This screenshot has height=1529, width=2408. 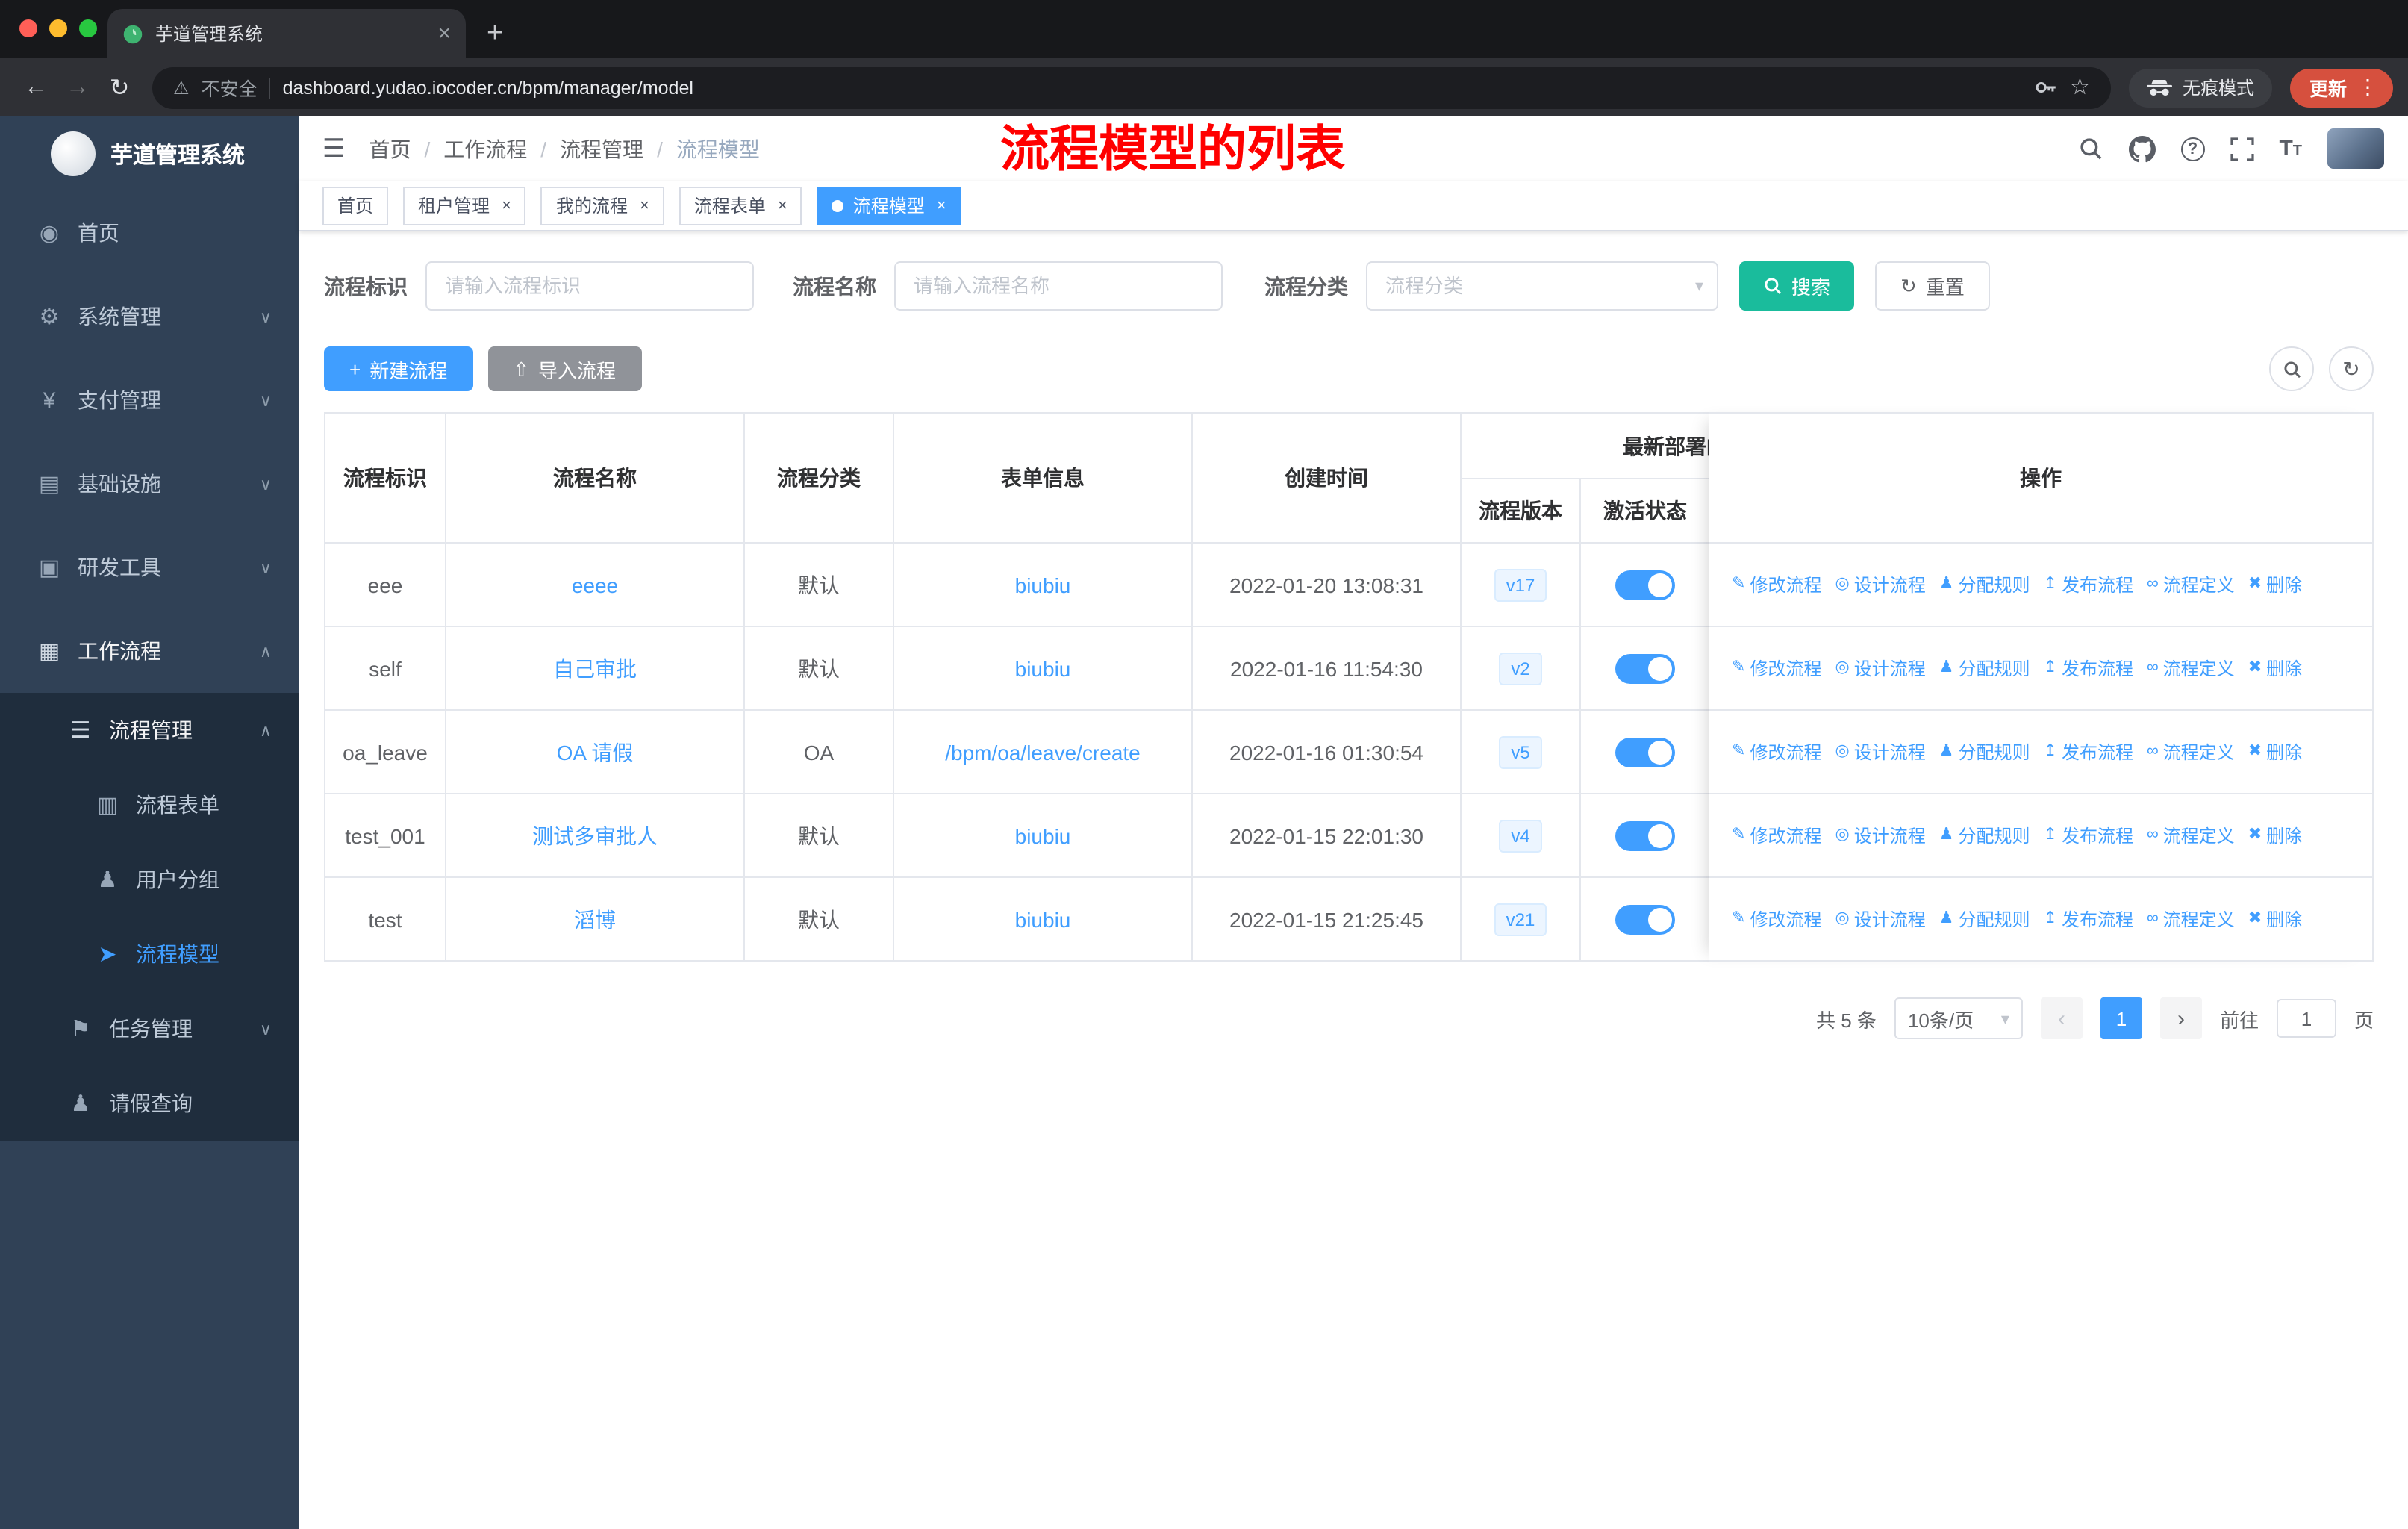 I want to click on process-category-select: ▾, so click(x=1542, y=286).